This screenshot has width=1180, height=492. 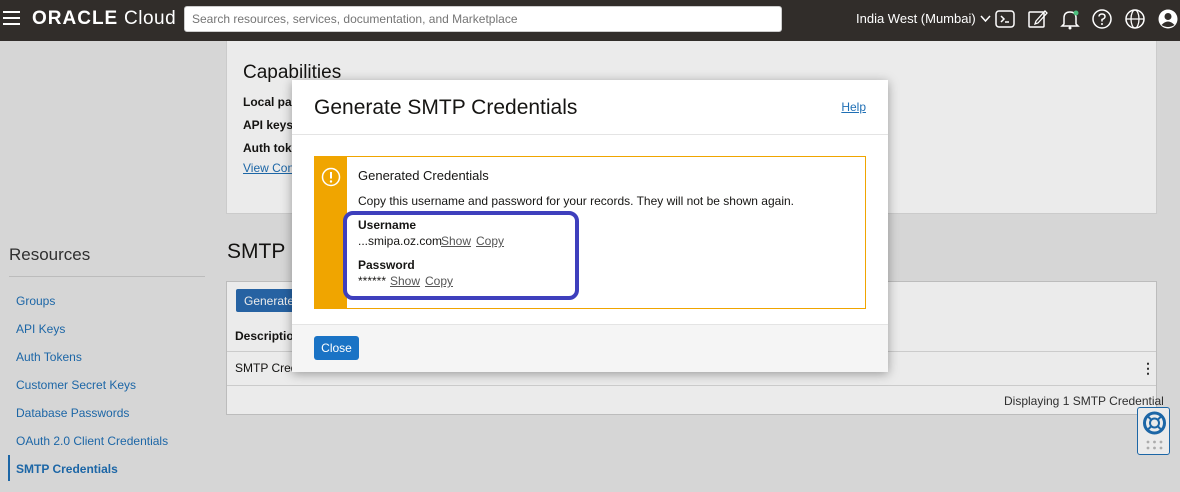 I want to click on close-button: Close, so click(x=336, y=348).